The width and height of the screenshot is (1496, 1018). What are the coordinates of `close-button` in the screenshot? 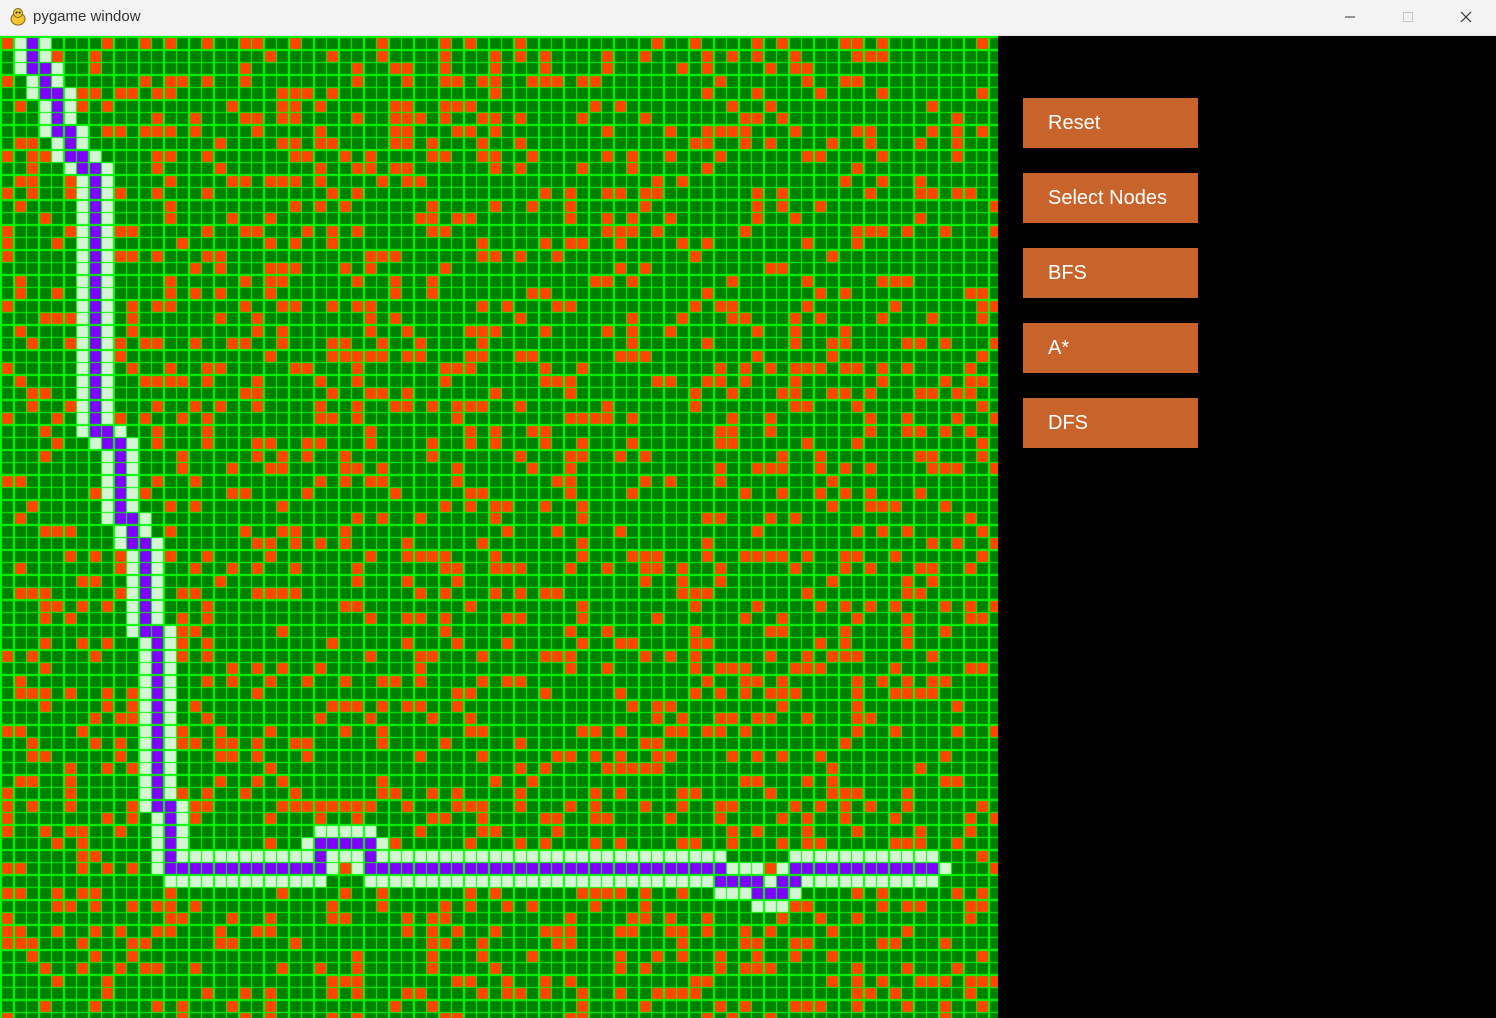 It's located at (1467, 17).